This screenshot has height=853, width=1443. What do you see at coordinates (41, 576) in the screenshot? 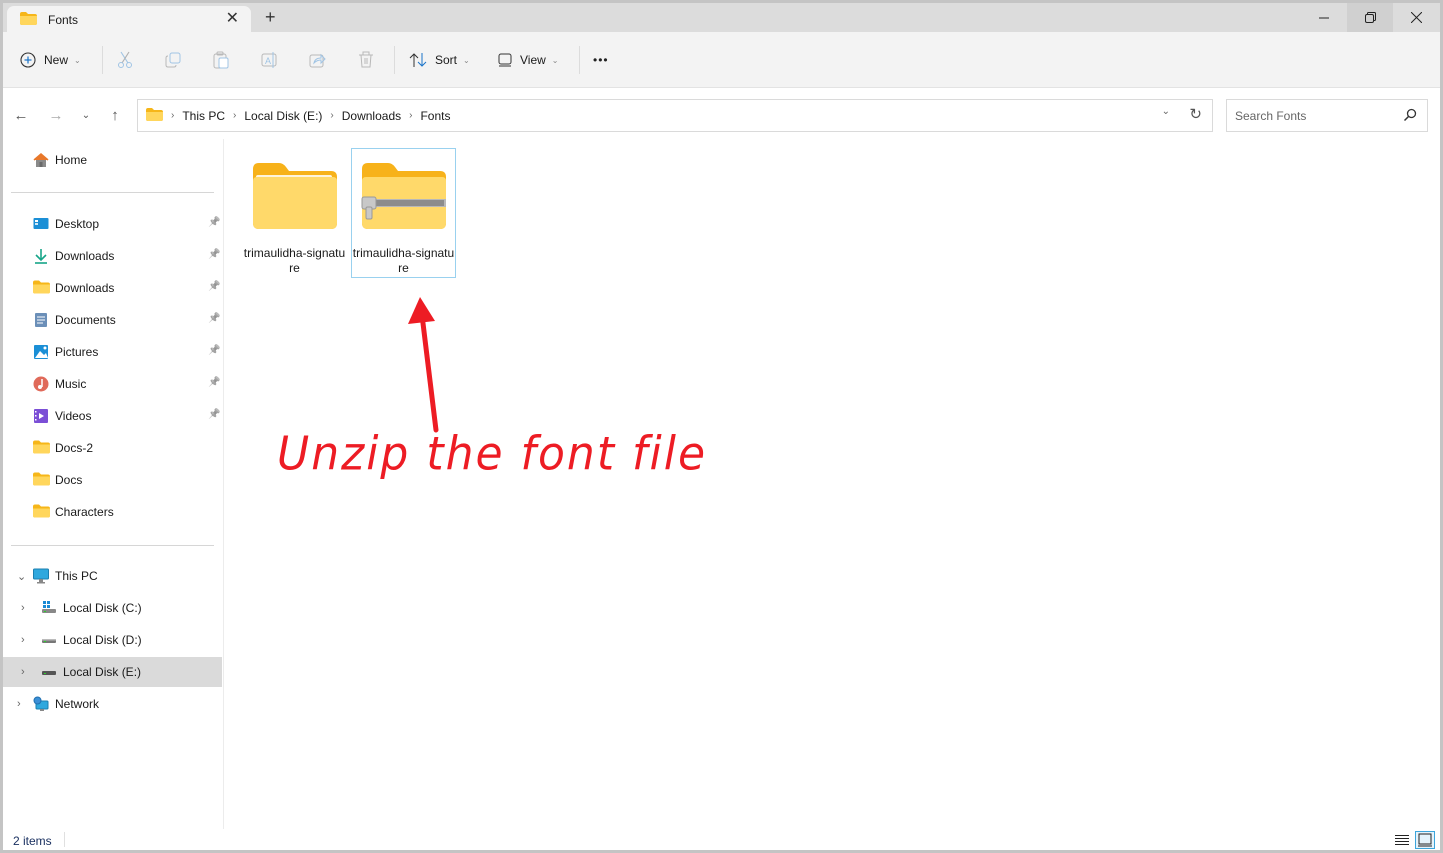
I see `computer-icon` at bounding box center [41, 576].